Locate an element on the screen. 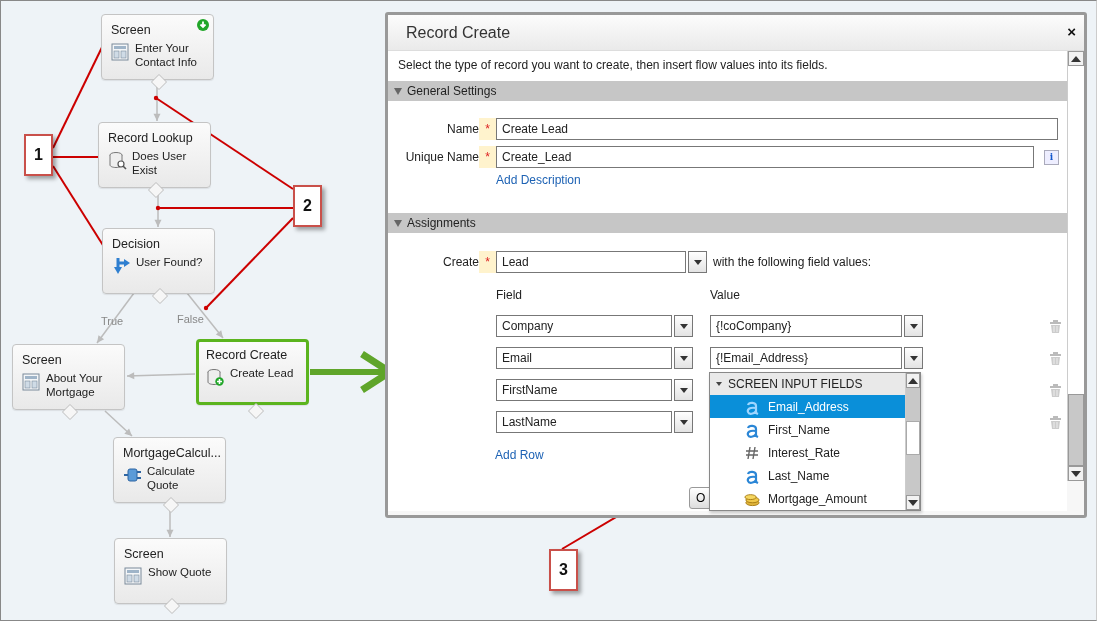 This screenshot has height=621, width=1097. add-row-link: Add Row is located at coordinates (519, 455).